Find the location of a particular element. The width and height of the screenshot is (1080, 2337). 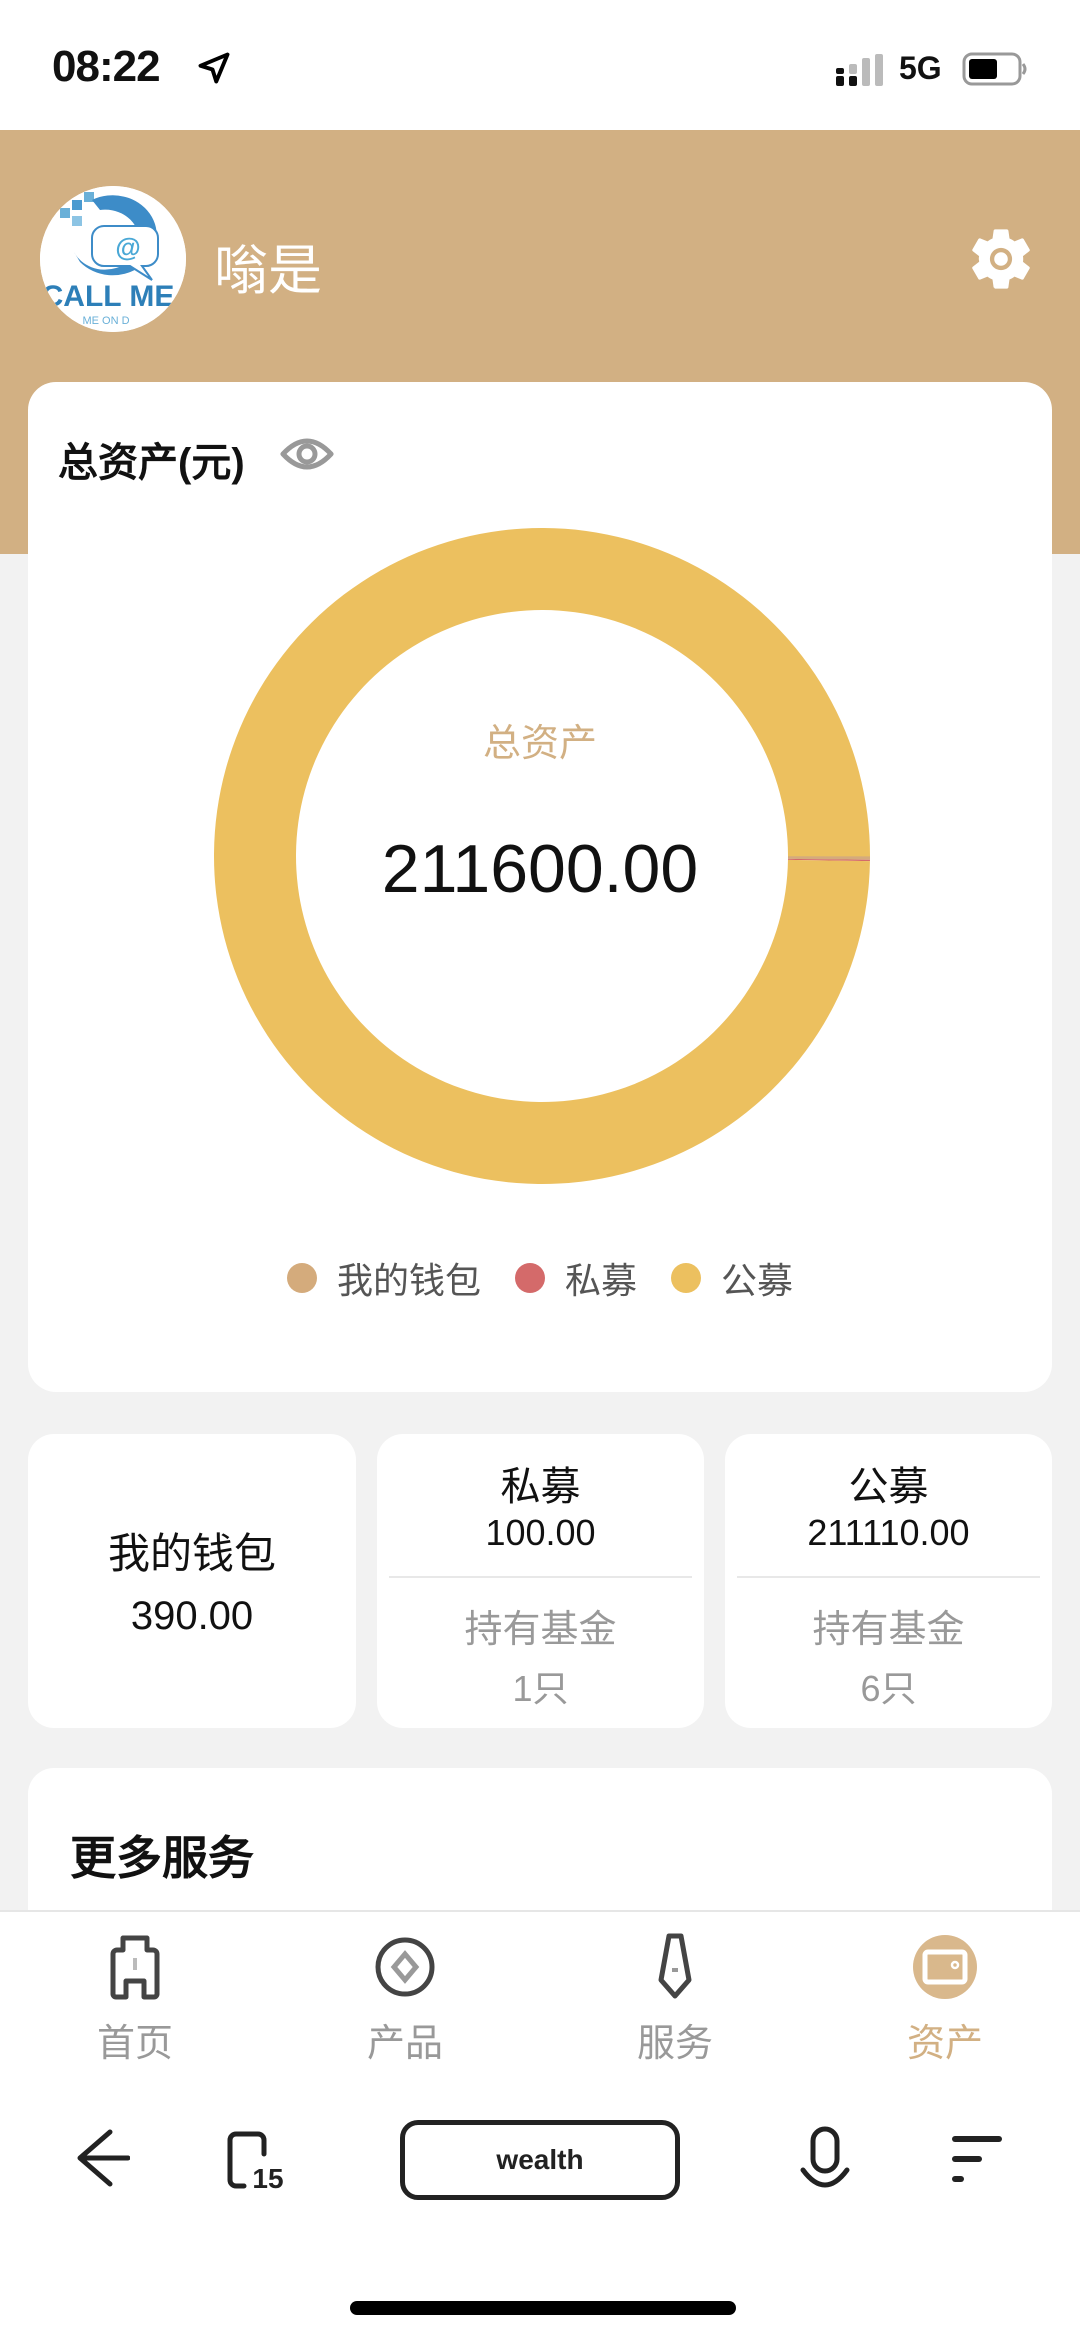

microphone-icon is located at coordinates (825, 2159).